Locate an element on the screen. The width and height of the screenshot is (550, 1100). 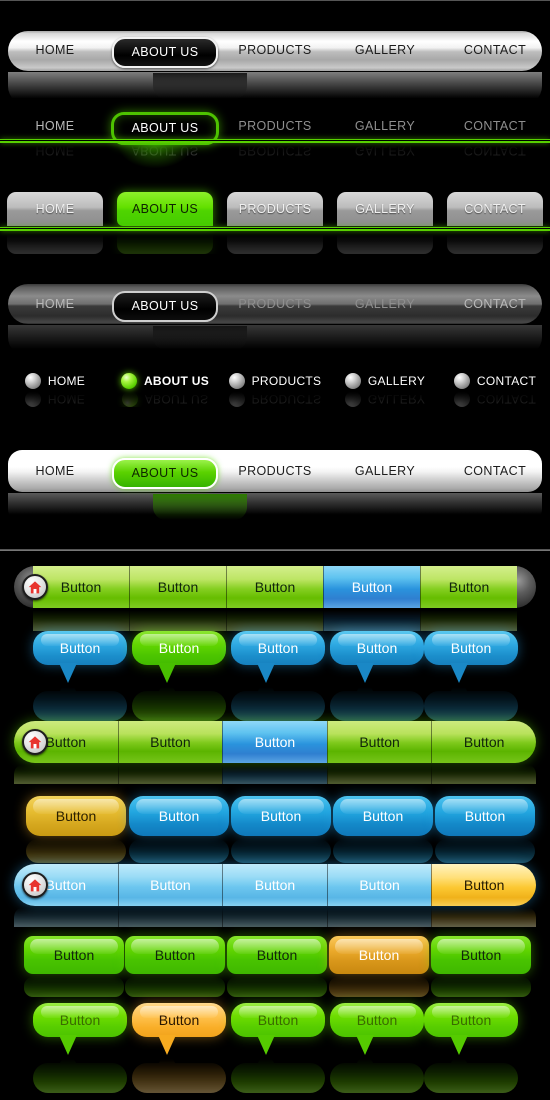
nav-dot-item-about-us: ABOUT US is located at coordinates (165, 381).